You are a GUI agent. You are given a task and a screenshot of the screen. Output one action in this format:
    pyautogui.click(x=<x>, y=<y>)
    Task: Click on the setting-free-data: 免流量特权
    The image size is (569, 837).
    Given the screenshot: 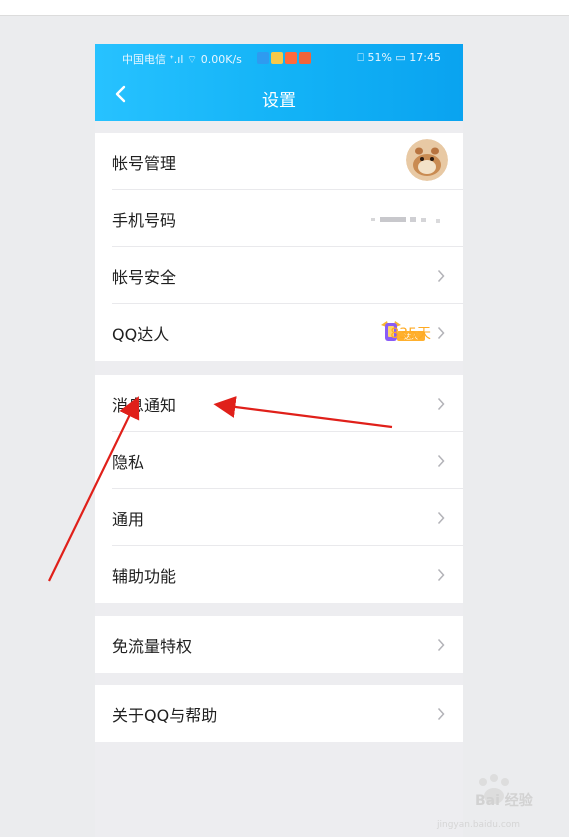 What is the action you would take?
    pyautogui.click(x=279, y=644)
    